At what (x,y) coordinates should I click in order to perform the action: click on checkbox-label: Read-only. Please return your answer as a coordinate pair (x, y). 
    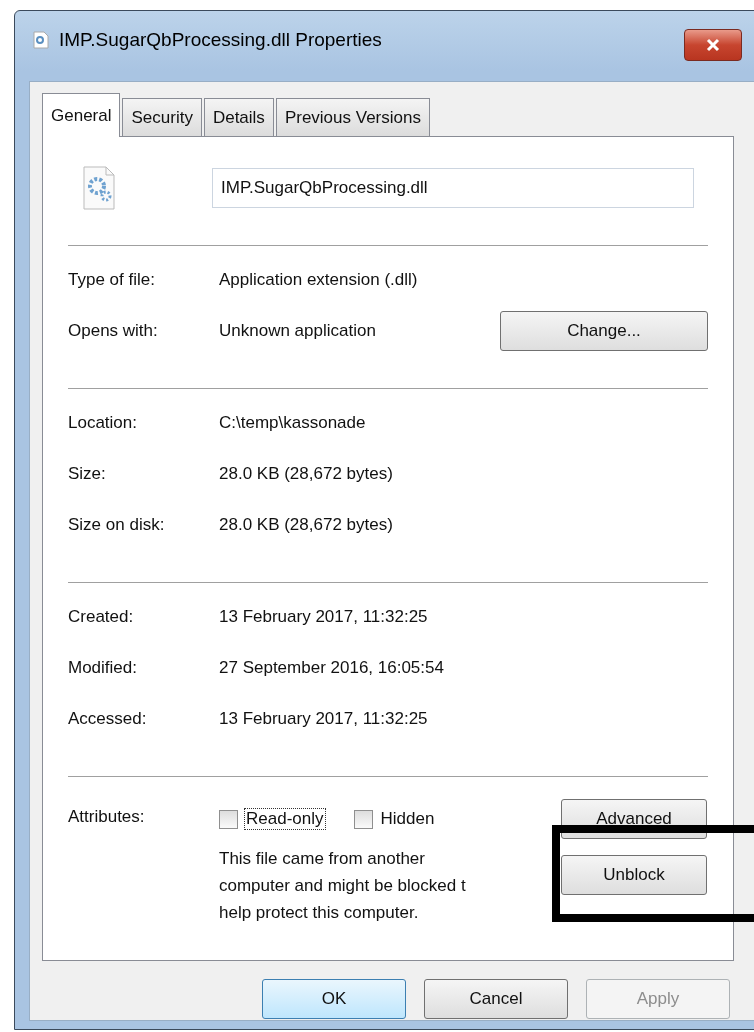
    Looking at the image, I should click on (285, 819).